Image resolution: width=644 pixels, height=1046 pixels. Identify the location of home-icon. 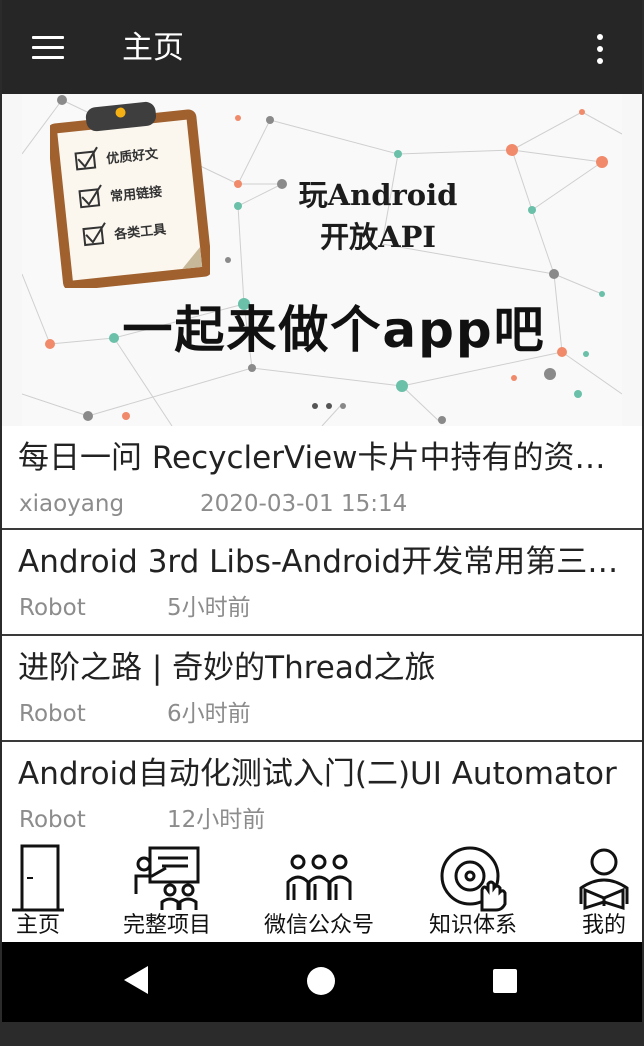
(321, 981).